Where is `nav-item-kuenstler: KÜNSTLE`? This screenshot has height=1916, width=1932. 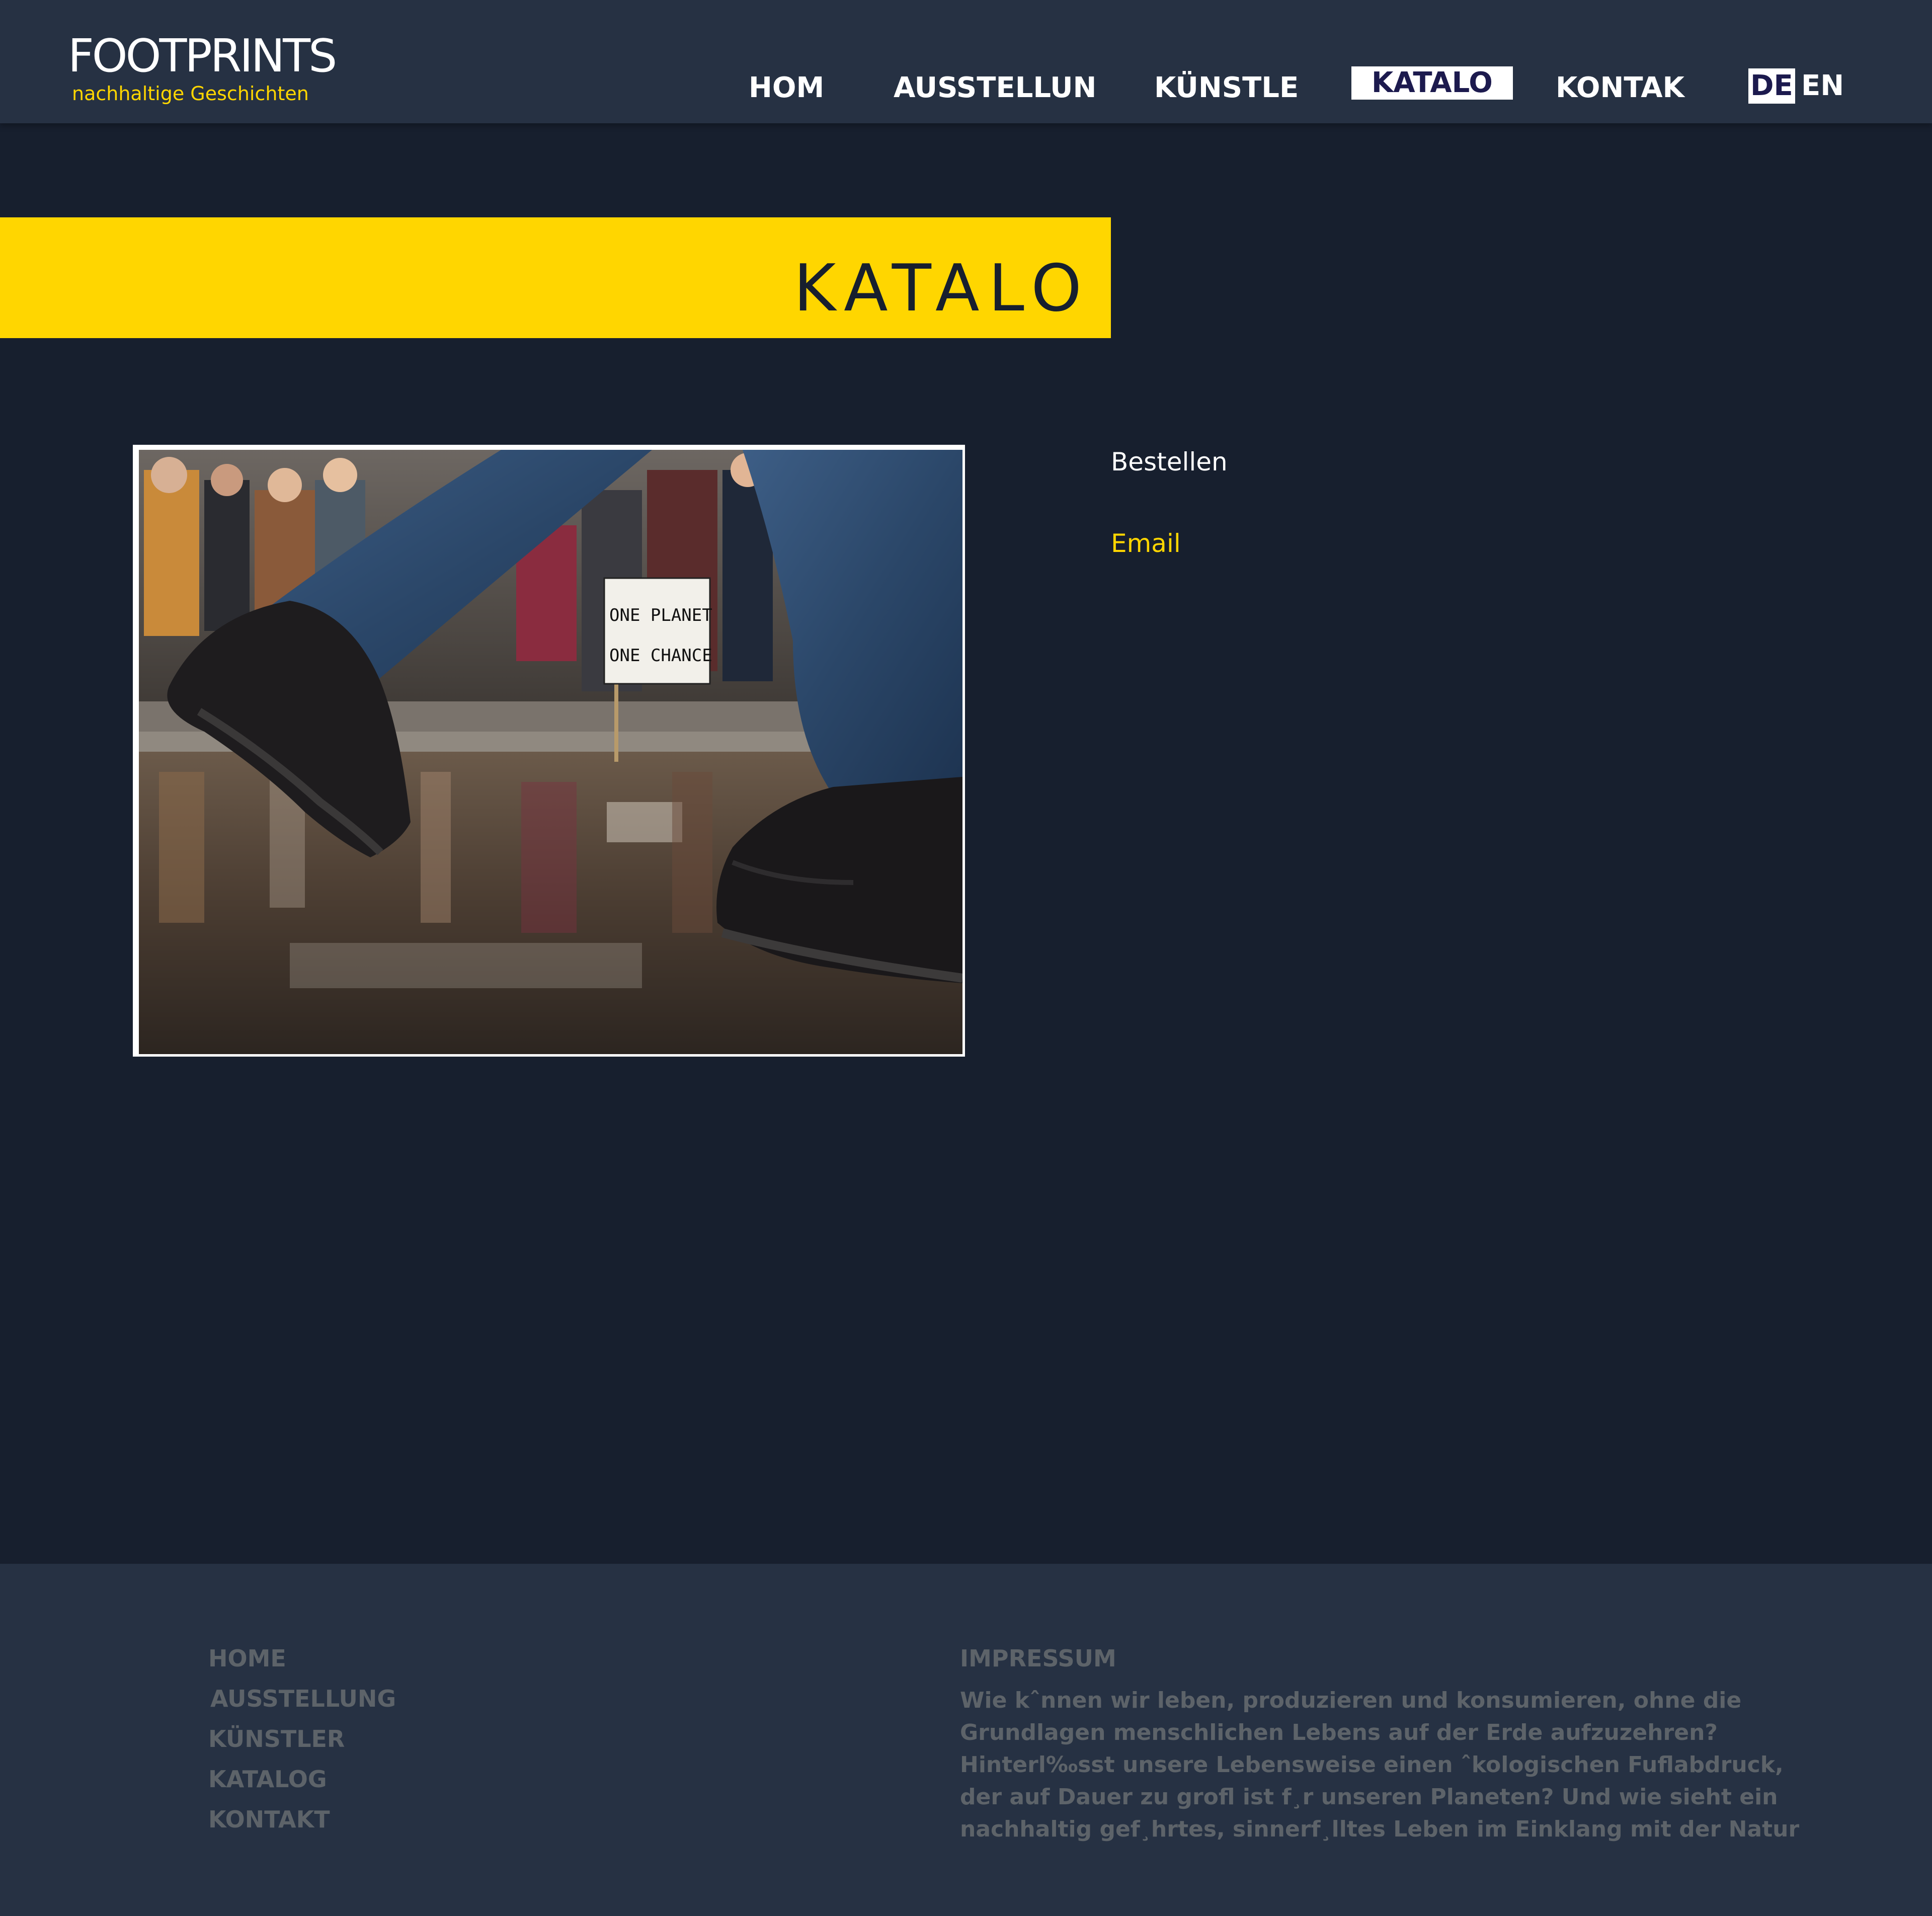 nav-item-kuenstler: KÜNSTLE is located at coordinates (1227, 88).